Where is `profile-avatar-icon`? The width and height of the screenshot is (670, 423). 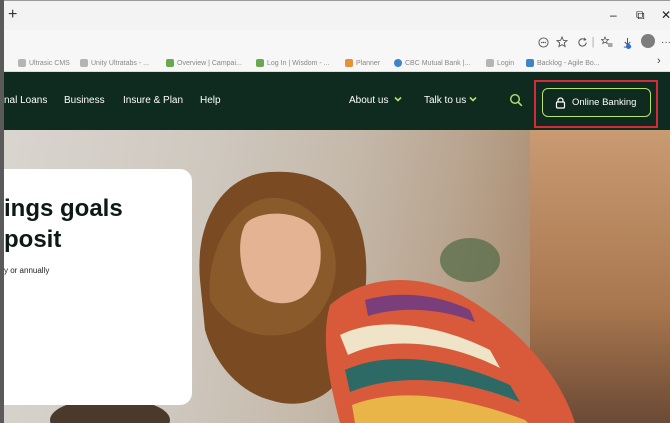
profile-avatar-icon is located at coordinates (648, 41).